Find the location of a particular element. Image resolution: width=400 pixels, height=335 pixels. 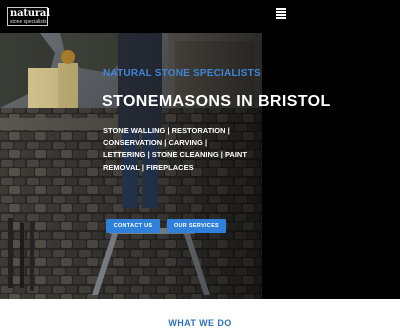

services-line: STONE WALLING | RESTORATION | is located at coordinates (166, 130).